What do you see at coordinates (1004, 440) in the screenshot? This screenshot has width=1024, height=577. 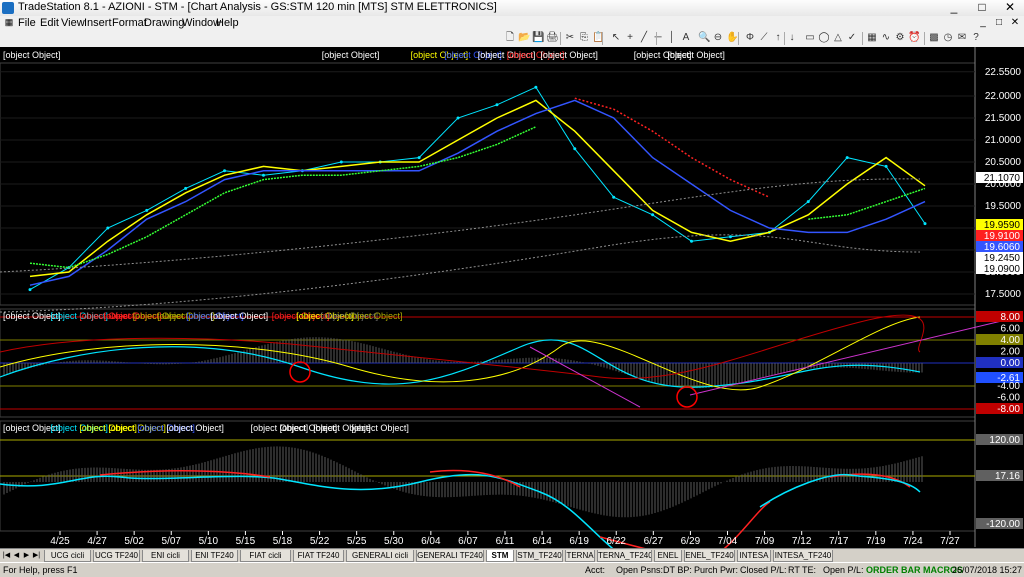 I see `cci-axis-label: 120.00` at bounding box center [1004, 440].